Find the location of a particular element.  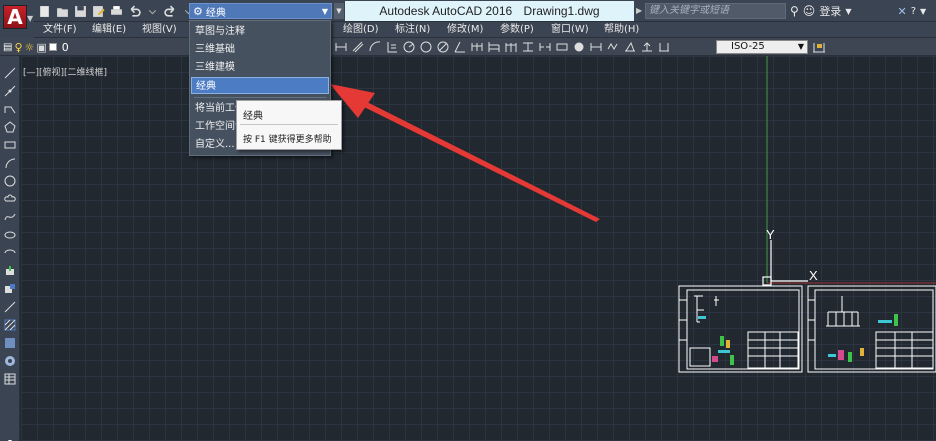

dimspace-icon is located at coordinates (527, 47).